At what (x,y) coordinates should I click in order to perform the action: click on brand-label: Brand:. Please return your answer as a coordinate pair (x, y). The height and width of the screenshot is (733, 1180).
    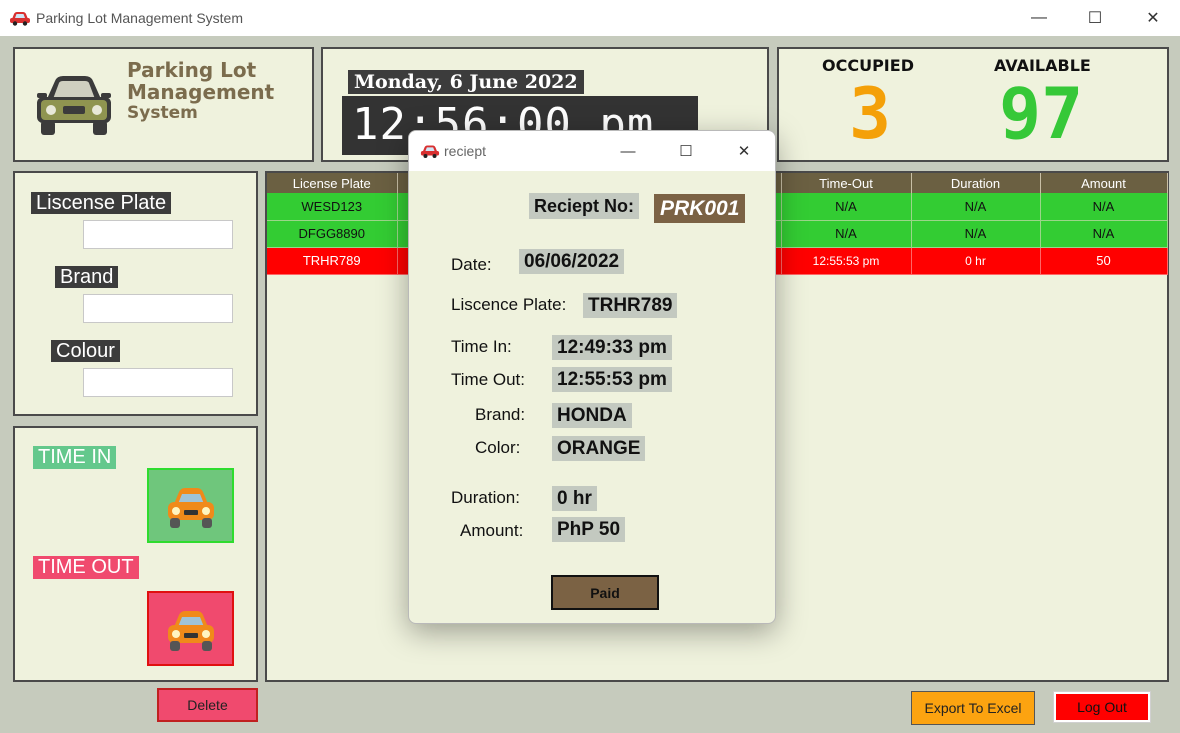
    Looking at the image, I should click on (500, 414).